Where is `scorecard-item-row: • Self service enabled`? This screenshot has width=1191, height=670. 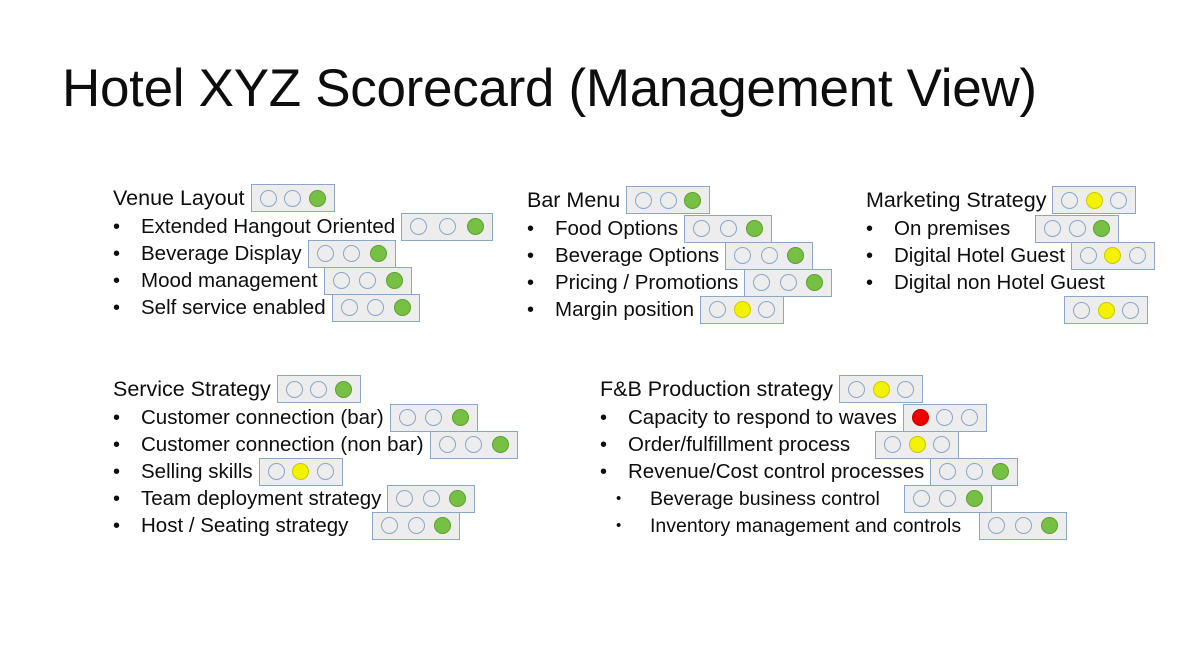
scorecard-item-row: • Self service enabled is located at coordinates (303, 307).